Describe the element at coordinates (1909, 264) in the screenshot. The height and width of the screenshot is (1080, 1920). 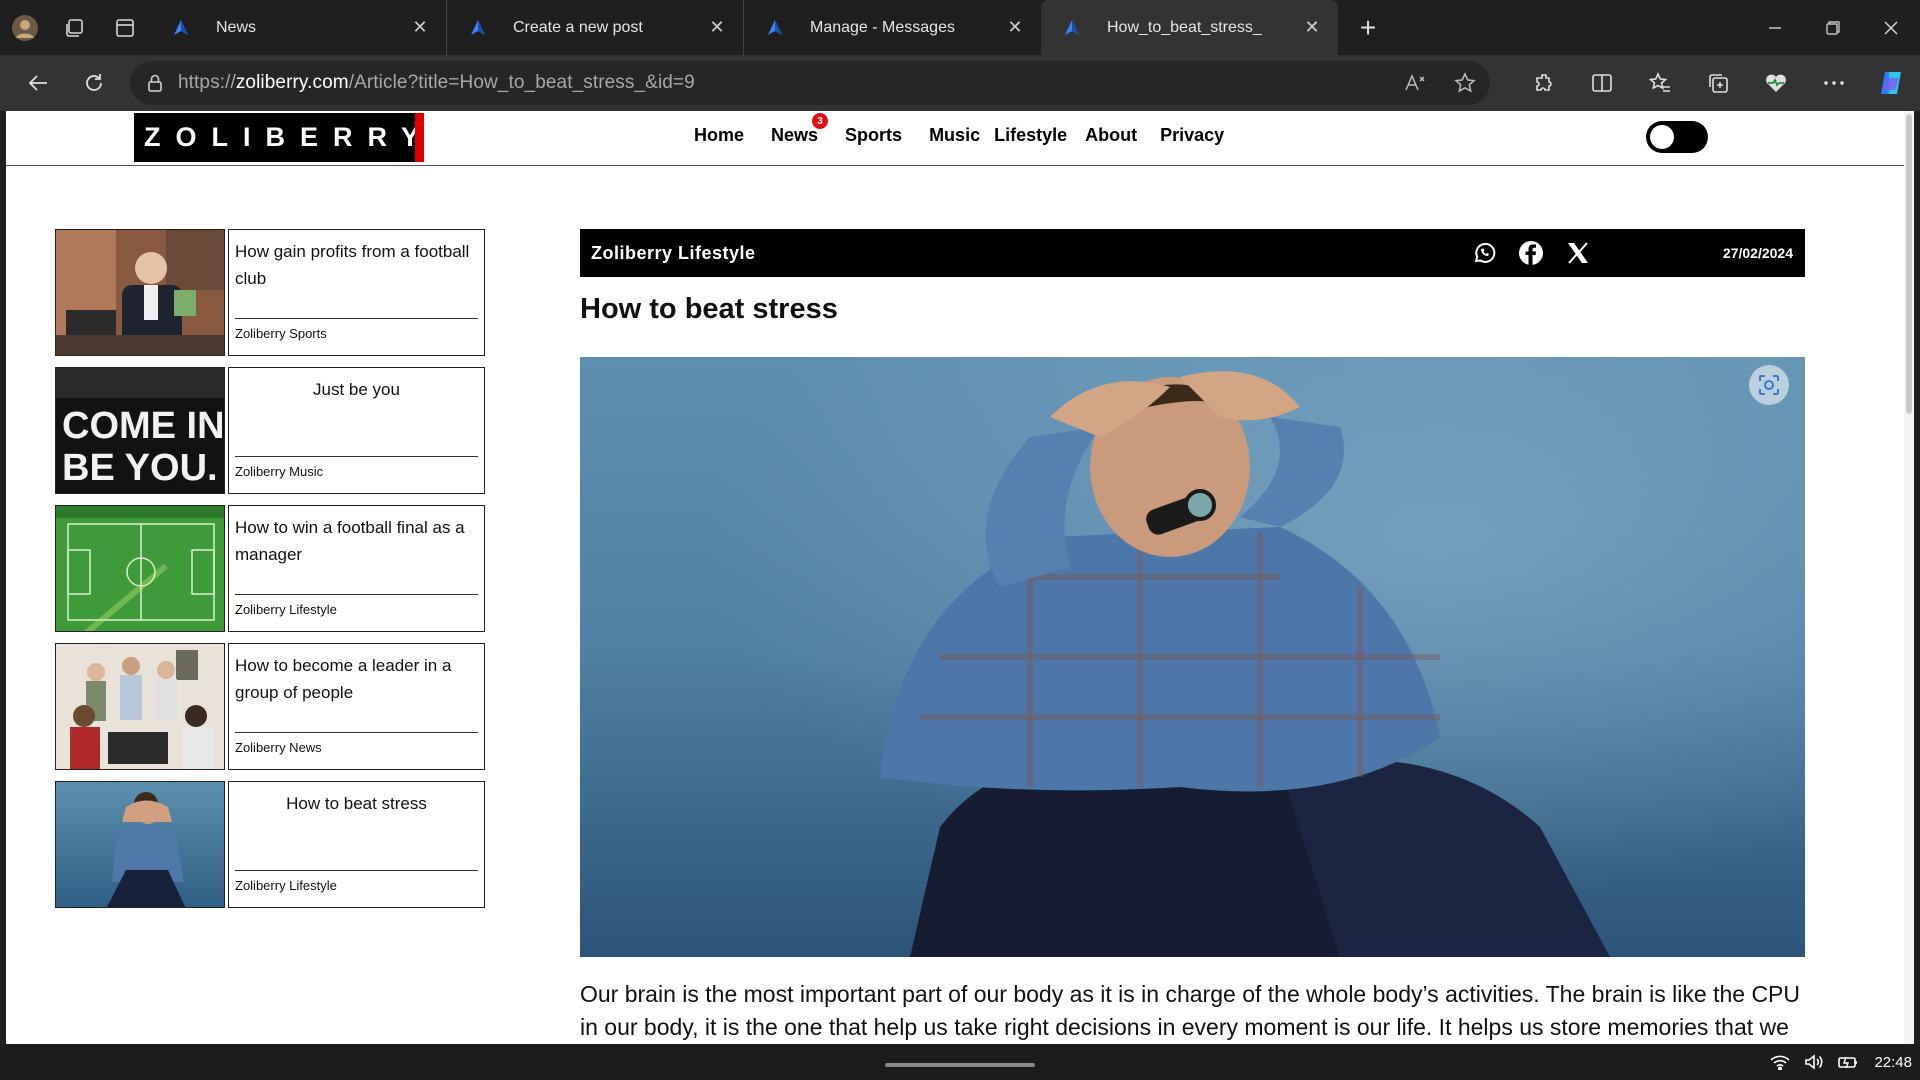
I see `scrollbar-thumb` at that location.